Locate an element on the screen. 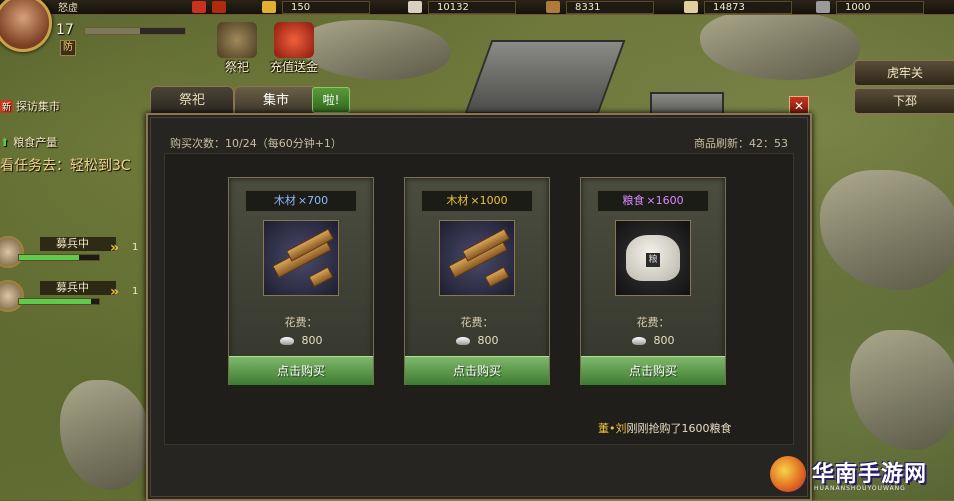 This screenshot has width=954, height=501. purchase-log: 董•刘刚刚抢购了1600粮食 is located at coordinates (665, 428).